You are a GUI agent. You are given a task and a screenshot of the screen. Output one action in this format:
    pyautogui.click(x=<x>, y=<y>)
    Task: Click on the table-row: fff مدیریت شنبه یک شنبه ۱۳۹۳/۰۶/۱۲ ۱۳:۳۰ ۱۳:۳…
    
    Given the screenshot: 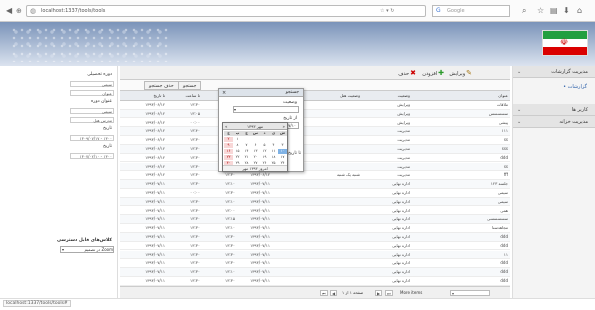 What is the action you would take?
    pyautogui.click(x=315, y=175)
    